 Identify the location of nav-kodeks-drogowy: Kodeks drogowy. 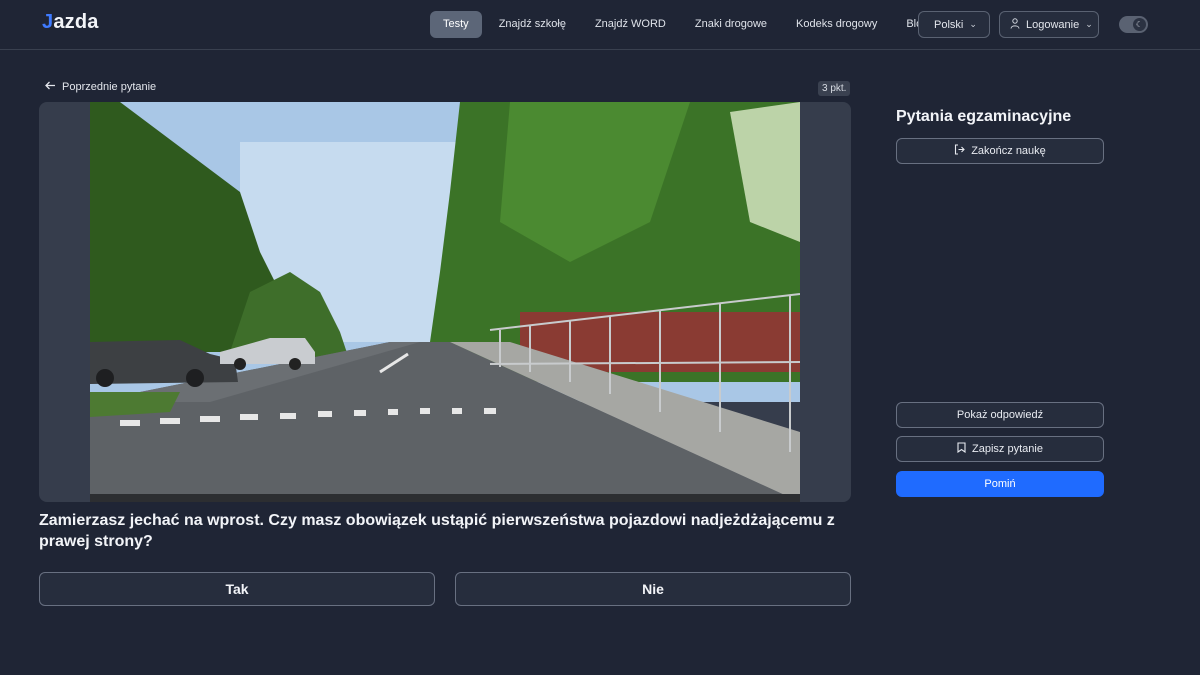
(836, 24).